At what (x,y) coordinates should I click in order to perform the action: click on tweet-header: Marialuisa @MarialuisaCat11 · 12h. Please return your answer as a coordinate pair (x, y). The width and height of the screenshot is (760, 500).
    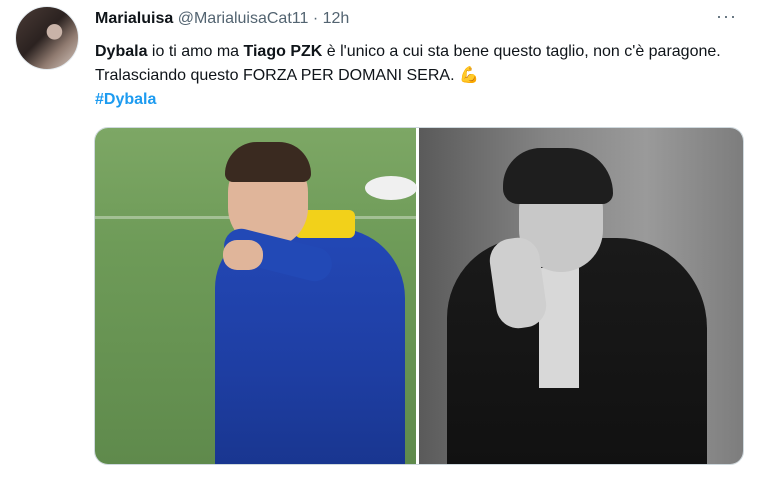
    Looking at the image, I should click on (222, 19).